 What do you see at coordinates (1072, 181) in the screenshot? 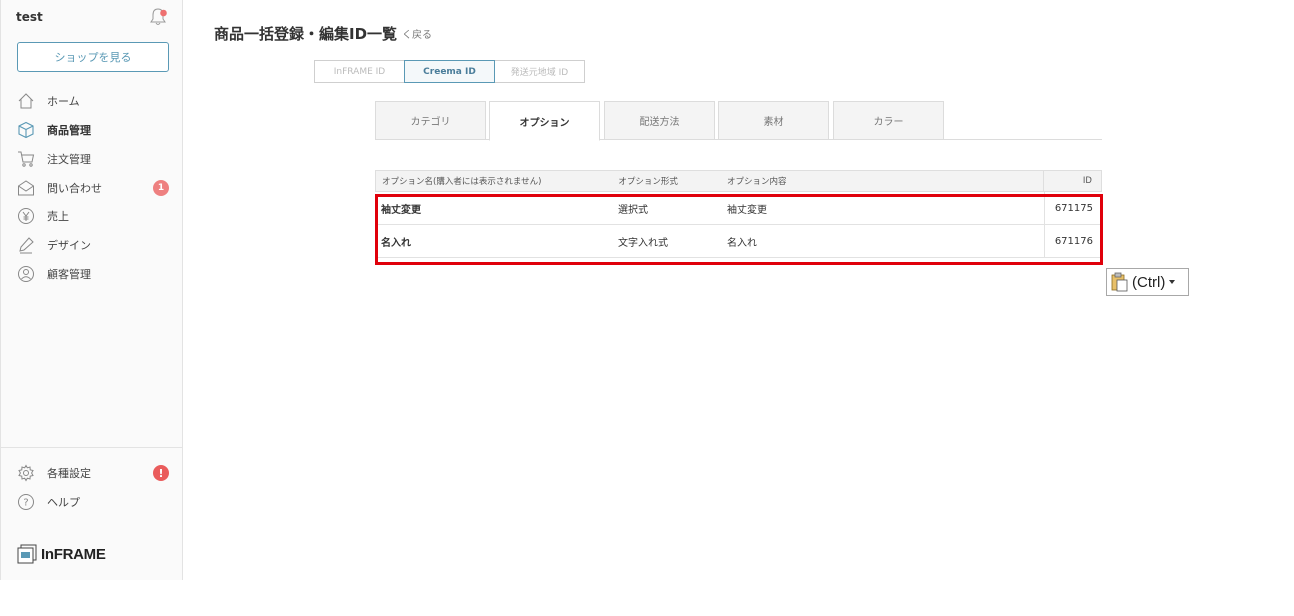
I see `col-id: ID` at bounding box center [1072, 181].